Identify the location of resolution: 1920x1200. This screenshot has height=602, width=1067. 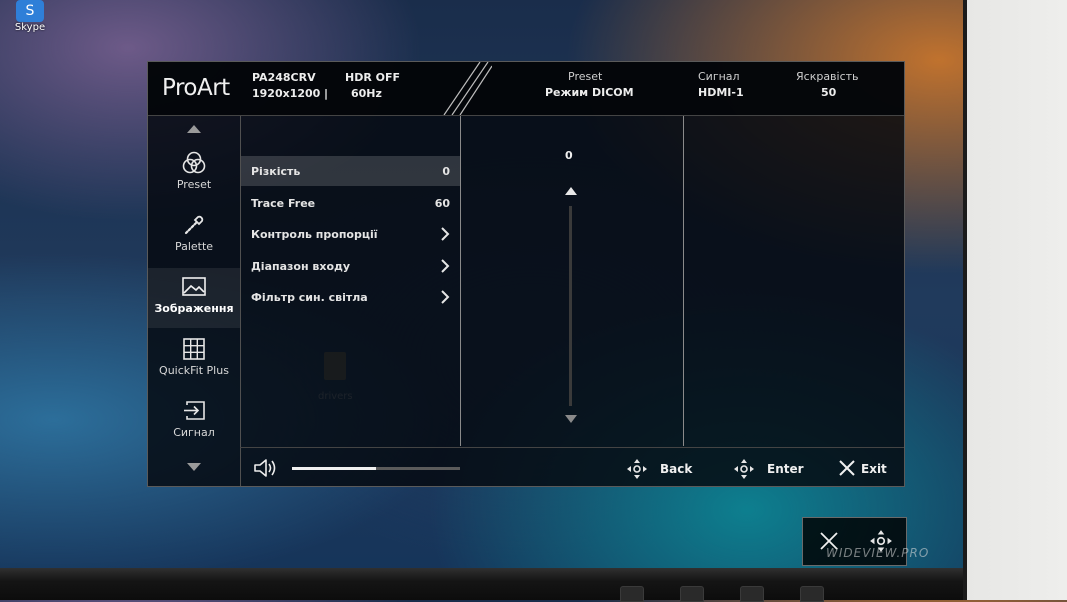
(286, 93).